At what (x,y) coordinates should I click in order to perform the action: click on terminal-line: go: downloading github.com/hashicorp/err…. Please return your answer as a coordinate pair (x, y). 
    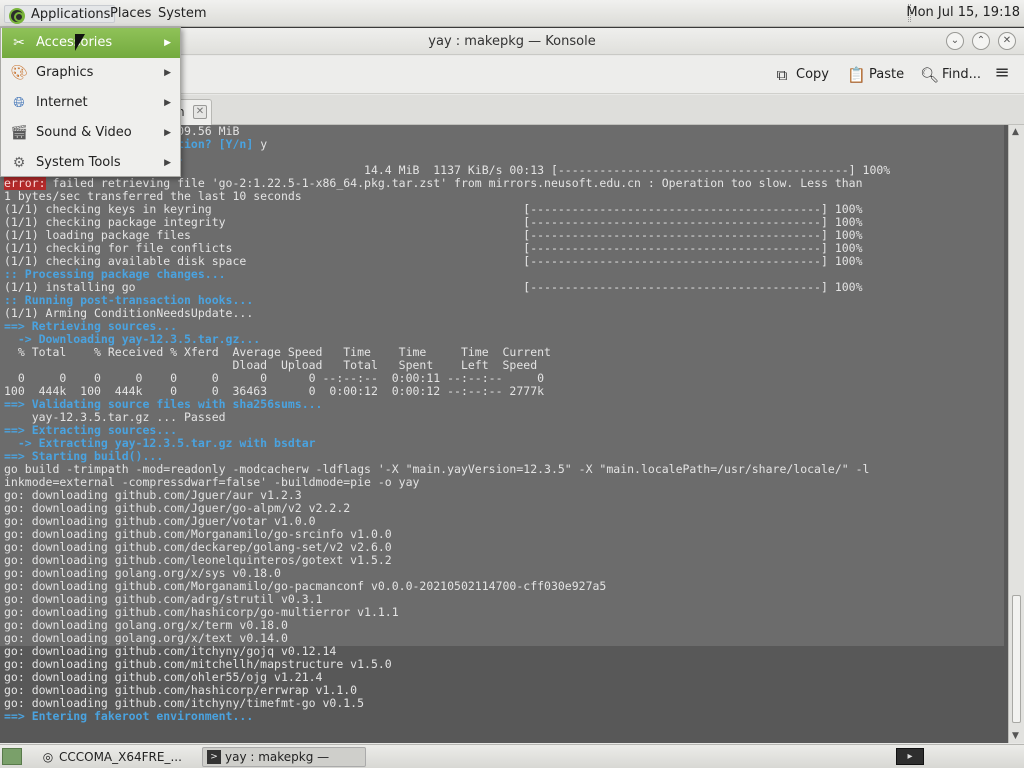
    Looking at the image, I should click on (506, 690).